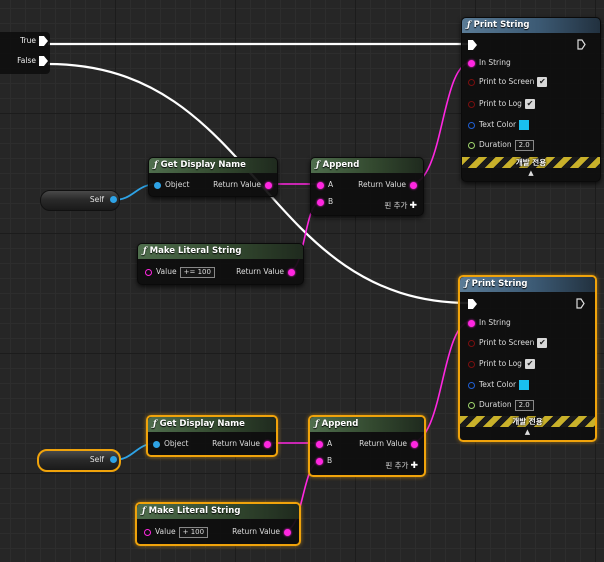 This screenshot has width=604, height=562. Describe the element at coordinates (43, 61) in the screenshot. I see `exec-pin-false-icon` at that location.